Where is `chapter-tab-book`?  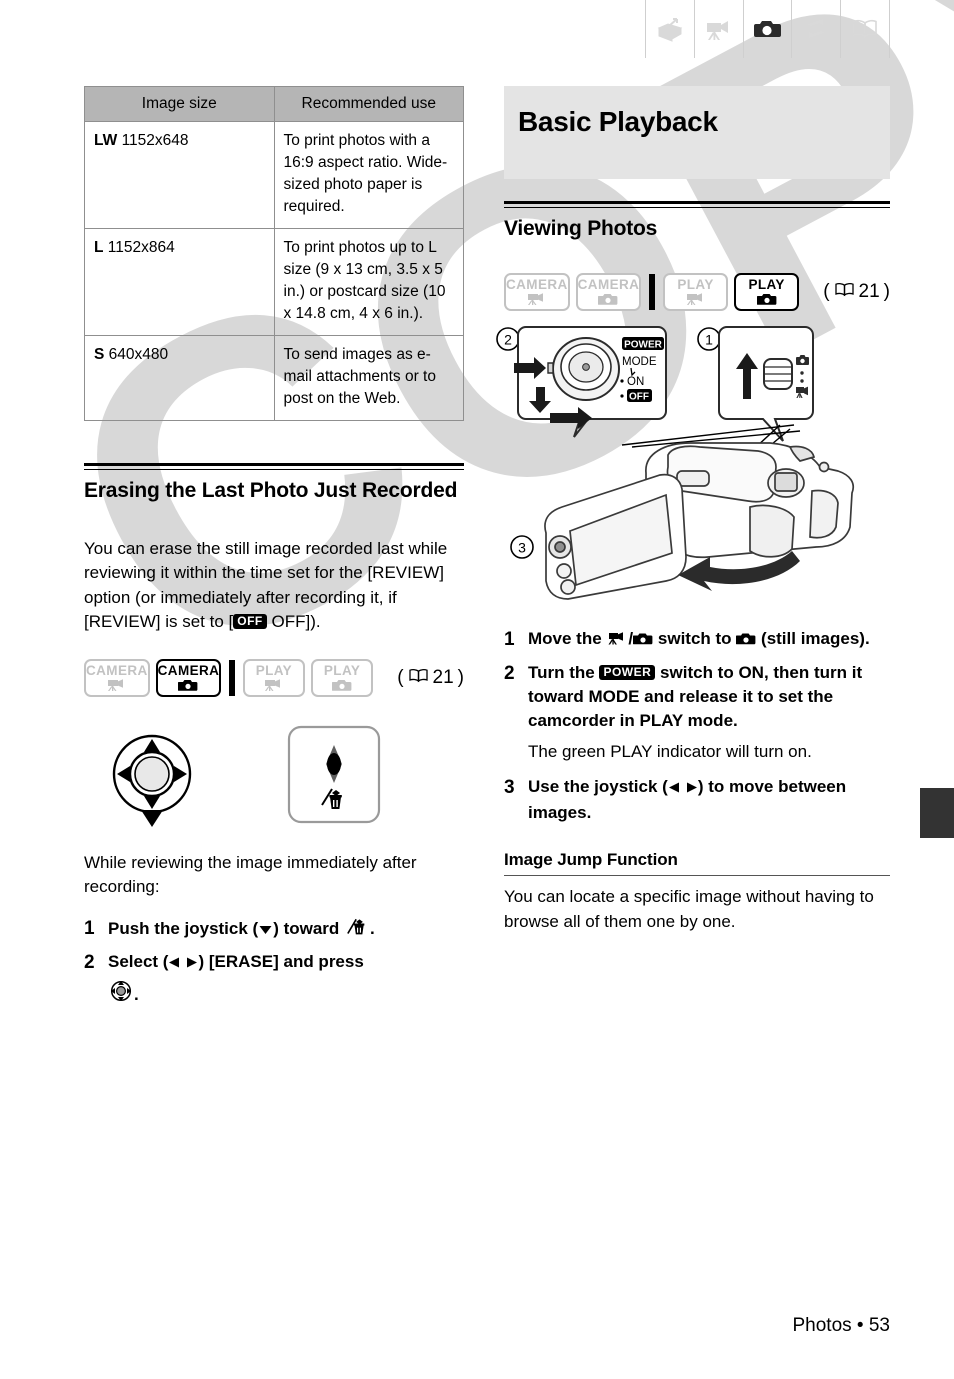
chapter-tab-book is located at coordinates (865, 29).